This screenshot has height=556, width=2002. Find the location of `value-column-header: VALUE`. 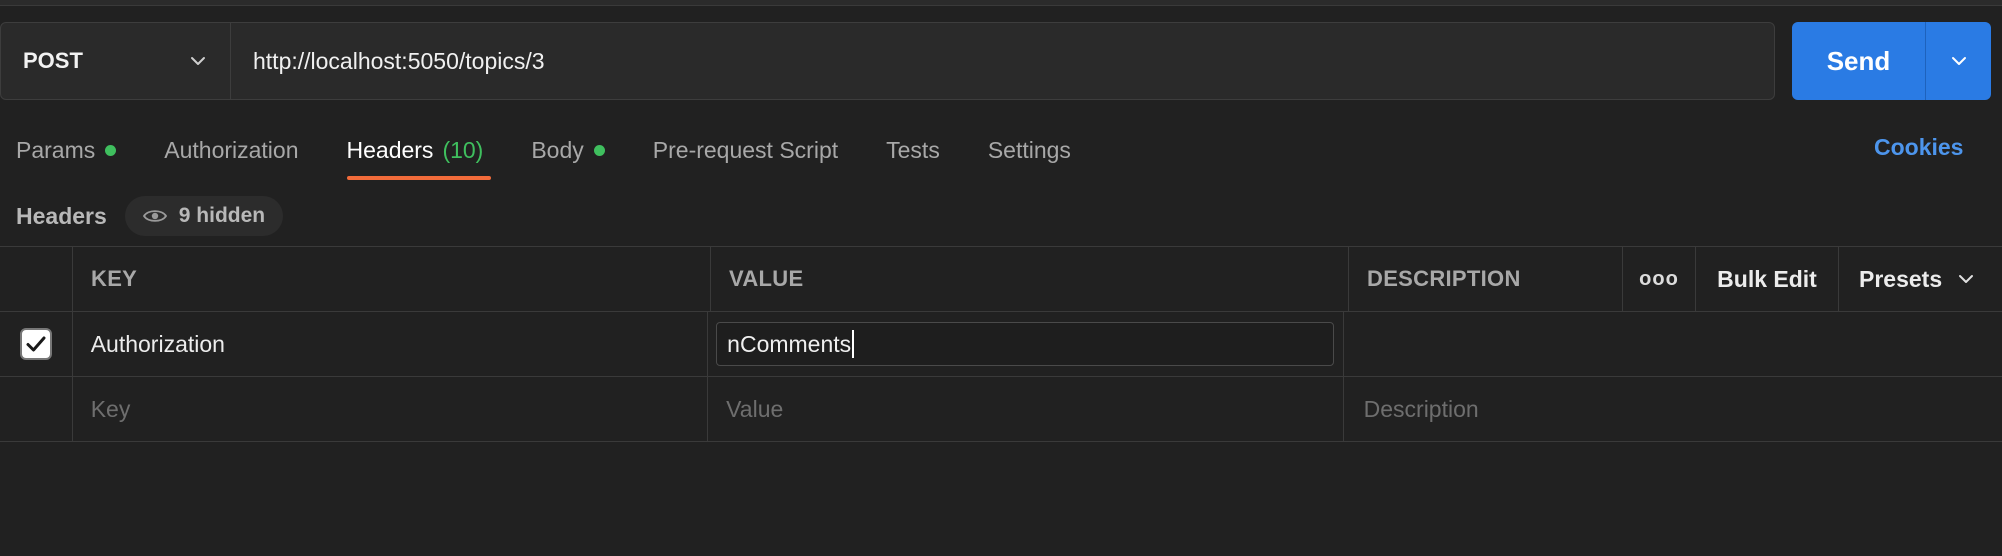

value-column-header: VALUE is located at coordinates (1030, 279).